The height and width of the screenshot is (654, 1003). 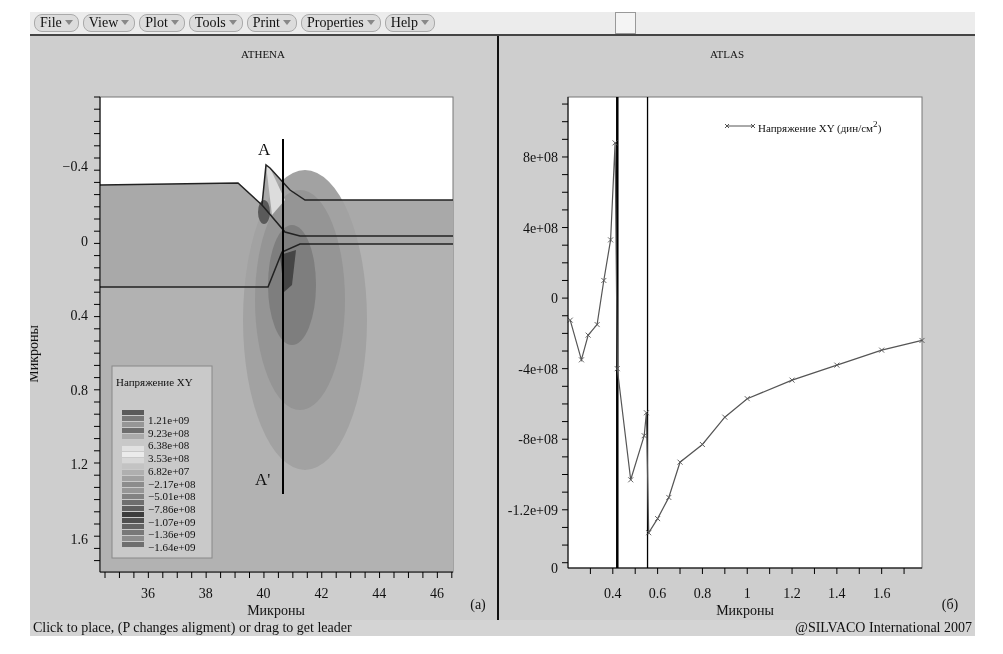 I want to click on legend-value: 1.21e+09, so click(x=169, y=420).